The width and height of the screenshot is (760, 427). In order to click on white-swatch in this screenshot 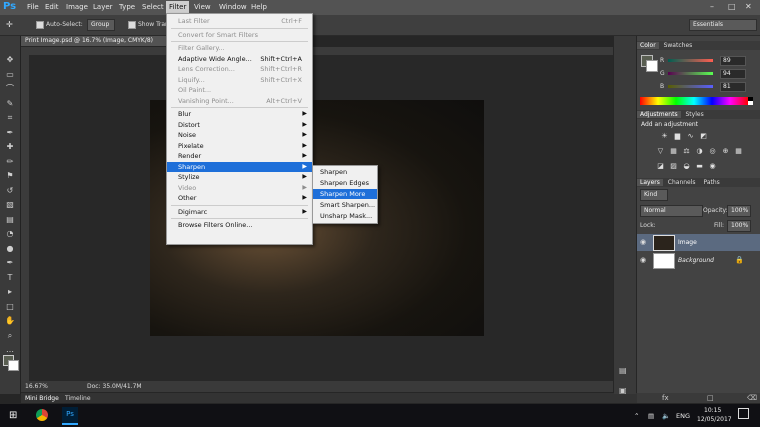, I will do `click(750, 103)`.